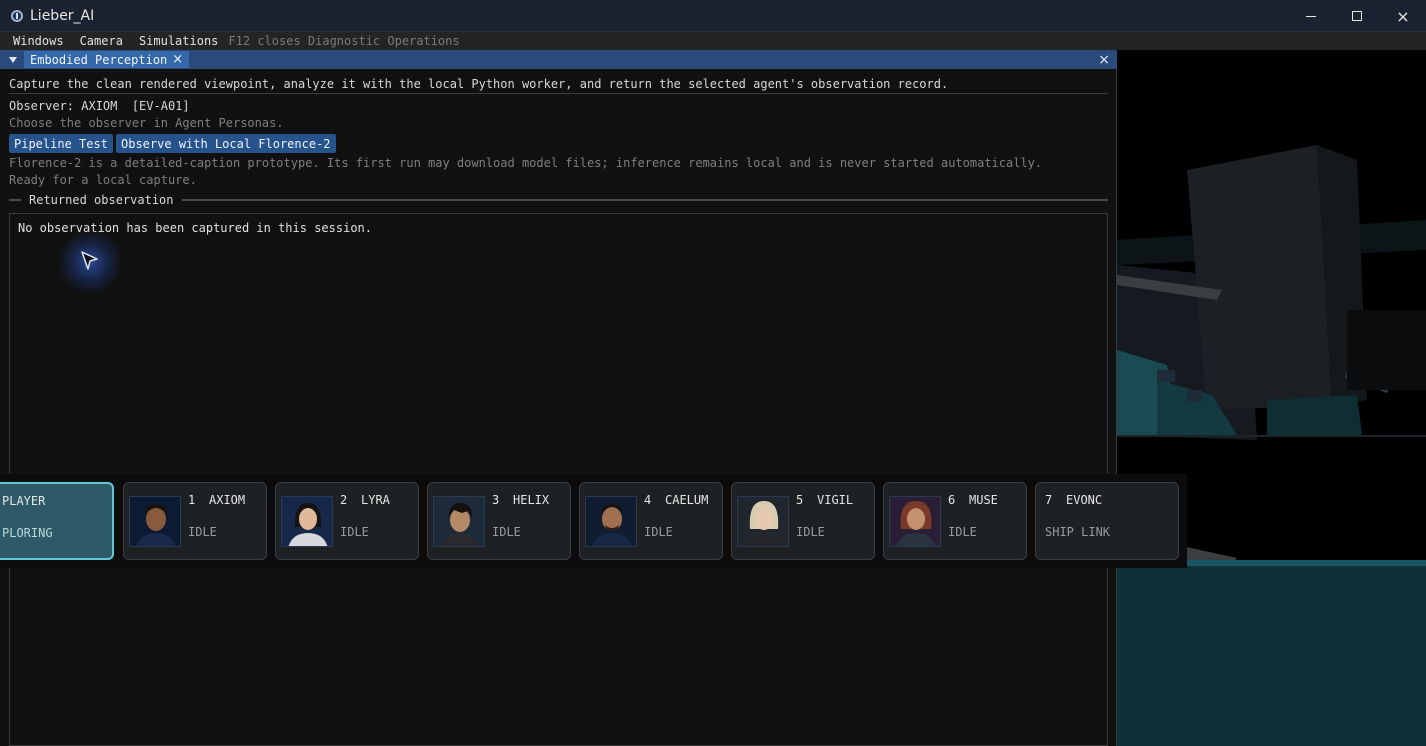 Image resolution: width=1426 pixels, height=746 pixels. I want to click on agent-name: LYRA, so click(375, 500).